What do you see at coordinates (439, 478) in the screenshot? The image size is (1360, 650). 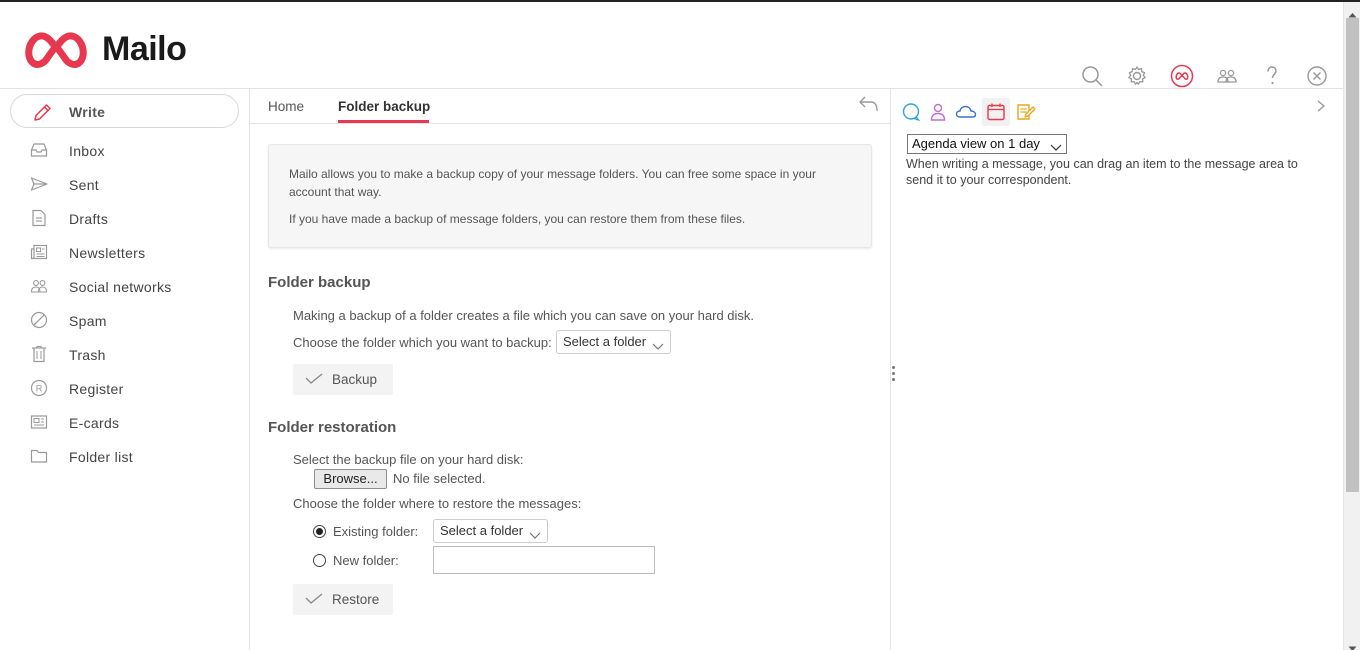 I see `no-file-status: No file selected.` at bounding box center [439, 478].